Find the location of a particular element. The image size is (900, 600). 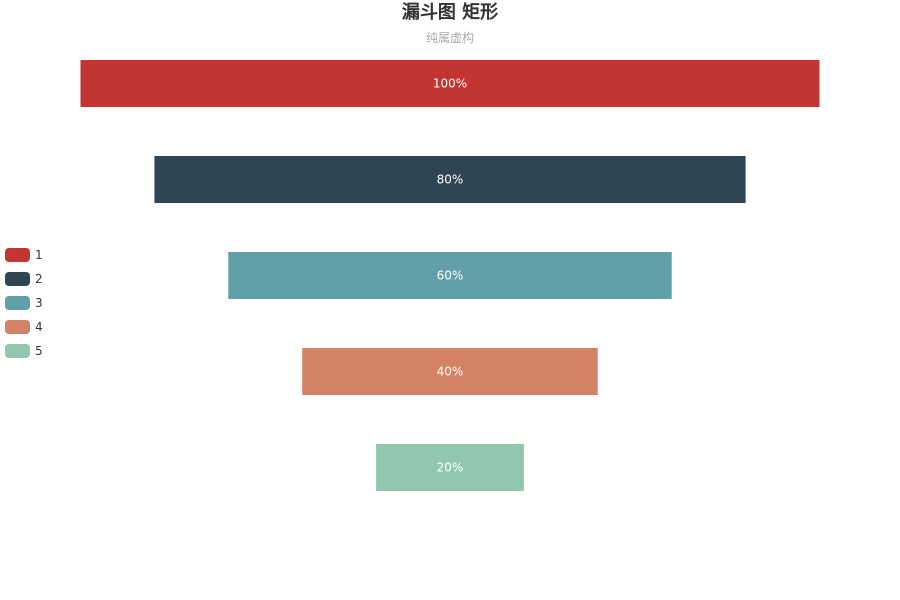

legend-label-4: 4 is located at coordinates (39, 327).